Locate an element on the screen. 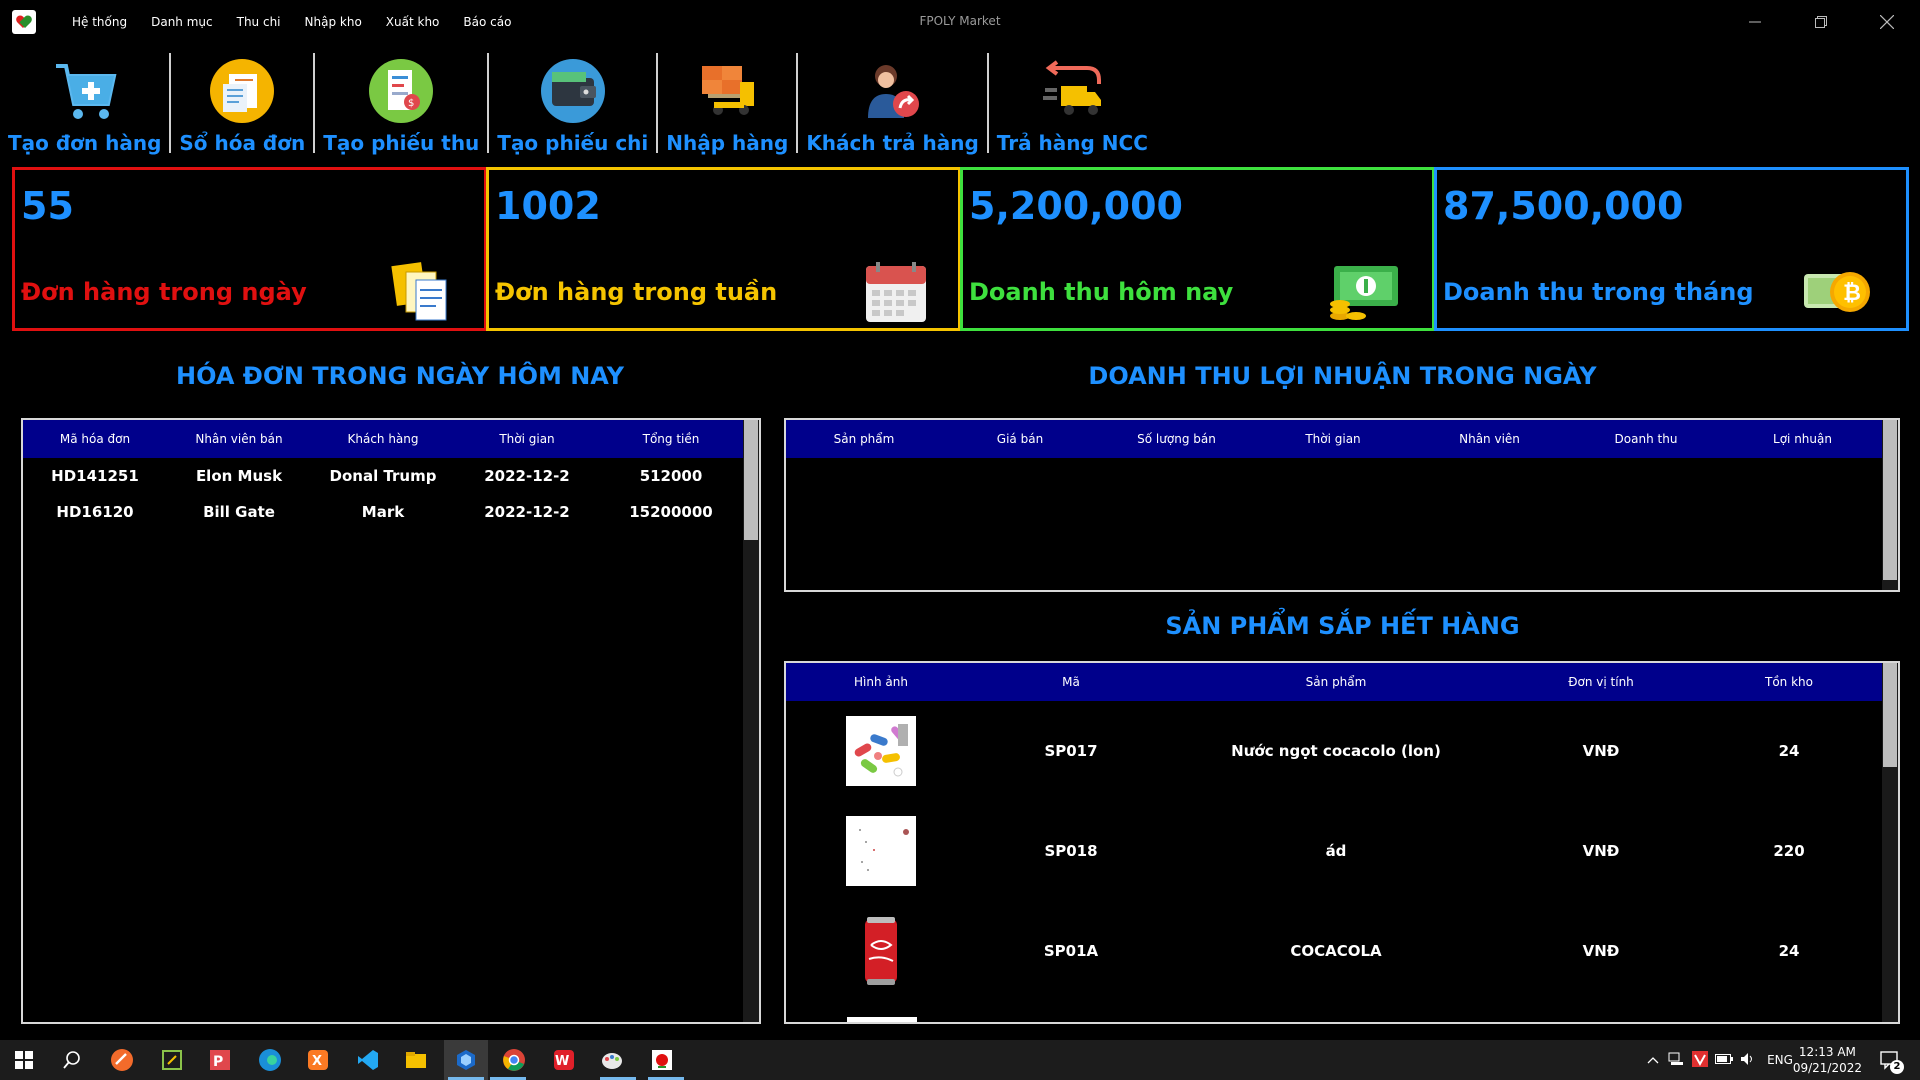 This screenshot has width=1920, height=1080. column-header: Lợi nhuận is located at coordinates (1802, 439).